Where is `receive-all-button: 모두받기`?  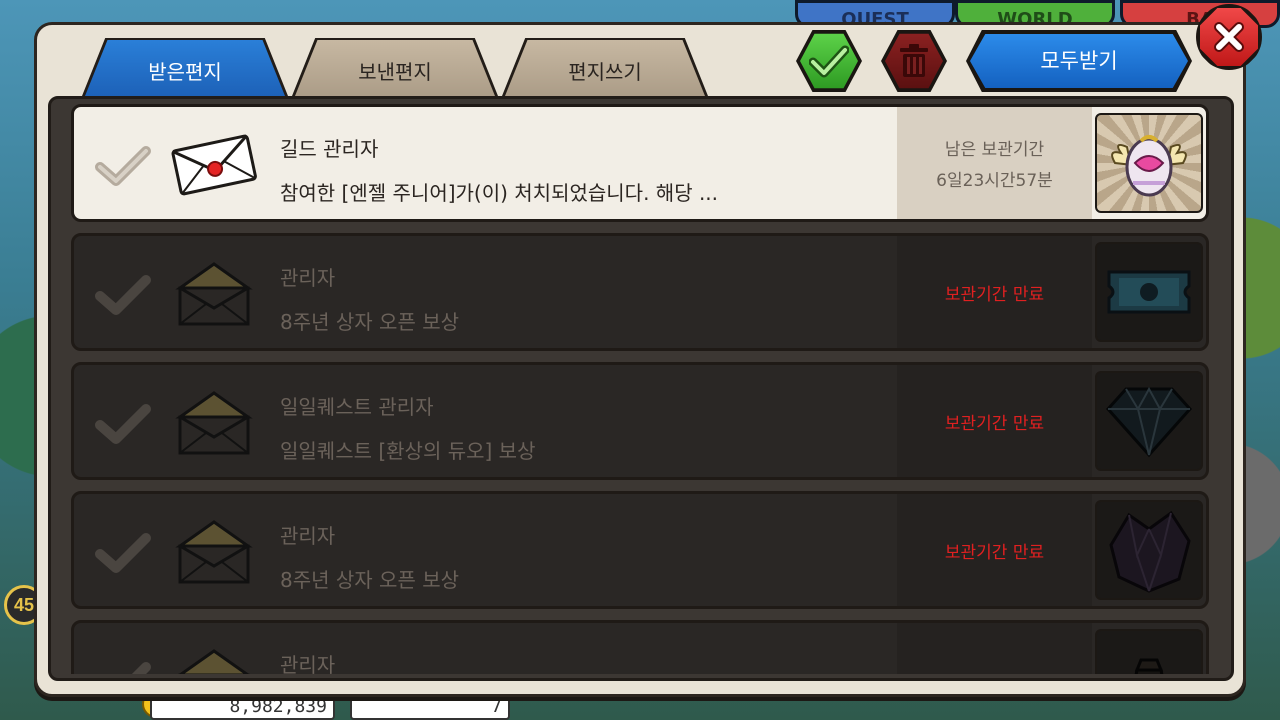
receive-all-button: 모두받기 is located at coordinates (1079, 61).